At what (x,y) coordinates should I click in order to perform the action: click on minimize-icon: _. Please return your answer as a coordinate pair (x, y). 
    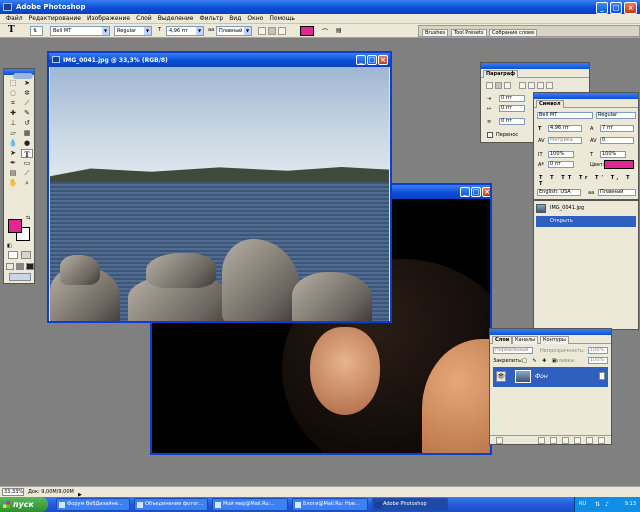
    Looking at the image, I should click on (602, 8).